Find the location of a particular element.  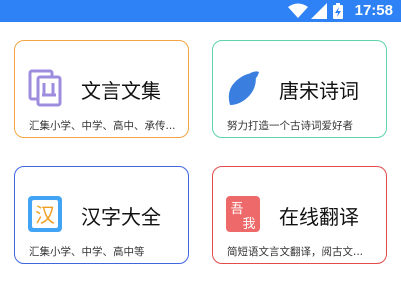

book-icon is located at coordinates (45, 88).